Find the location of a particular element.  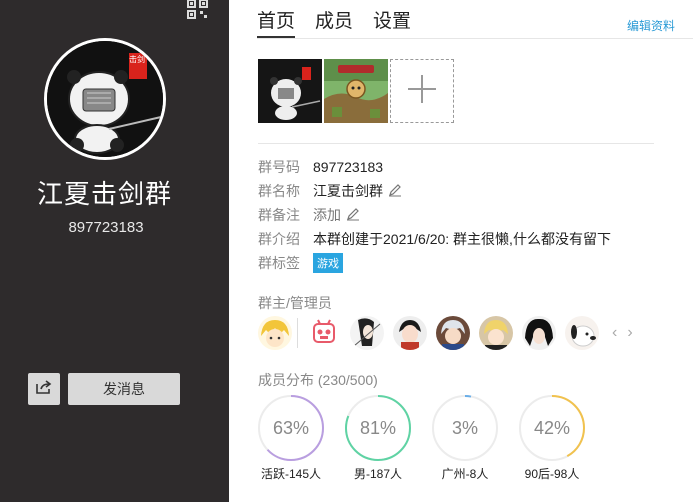

add-photo-button is located at coordinates (422, 91).